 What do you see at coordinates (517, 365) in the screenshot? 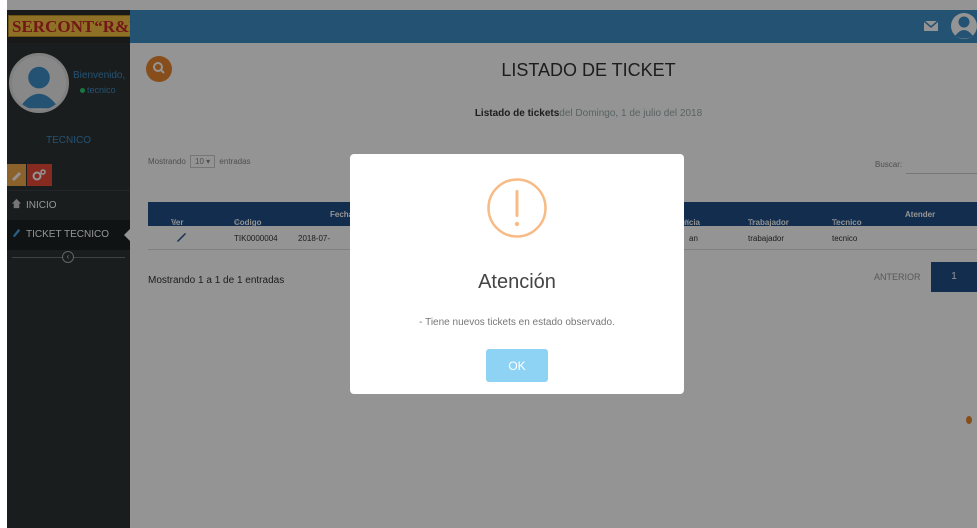
I see `ok-button: OK` at bounding box center [517, 365].